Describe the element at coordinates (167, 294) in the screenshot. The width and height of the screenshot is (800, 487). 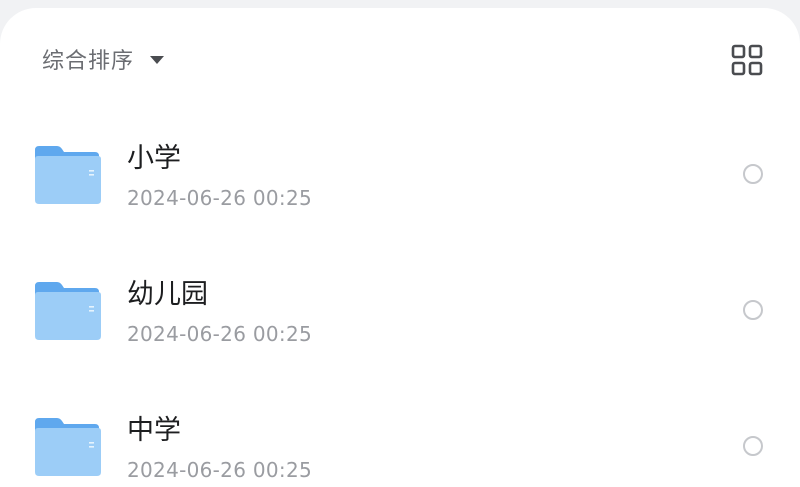
I see `folder-name: 幼儿园` at that location.